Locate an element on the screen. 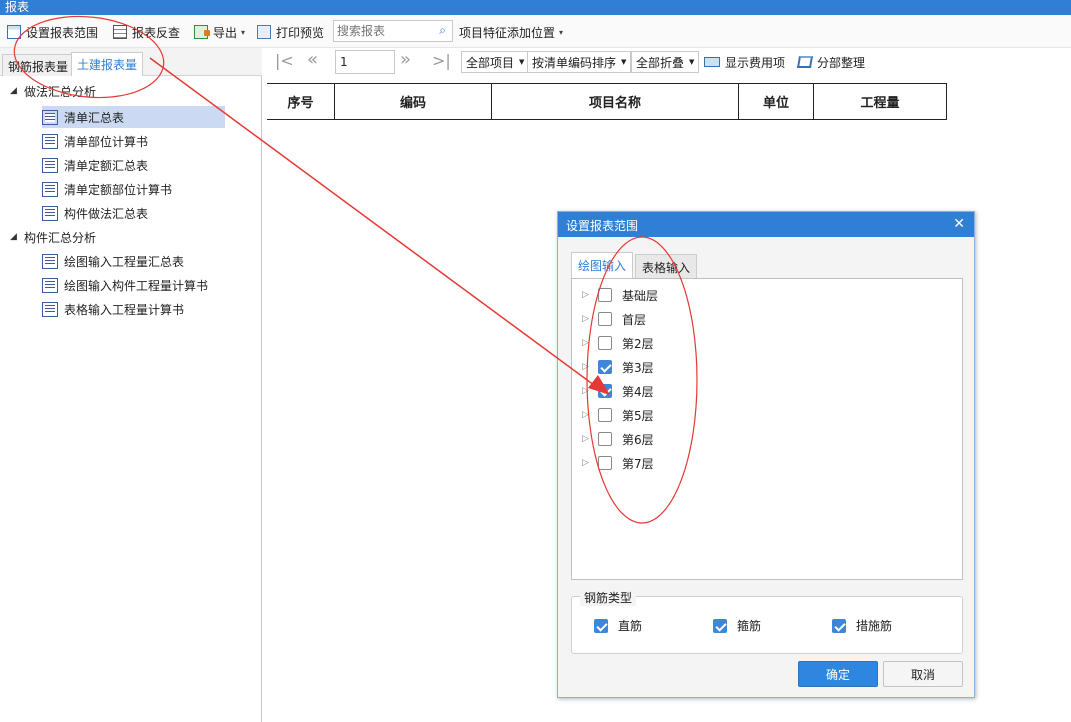 Image resolution: width=1071 pixels, height=722 pixels. tree-item-bill-location: 清单部位计算书 is located at coordinates (95, 141).